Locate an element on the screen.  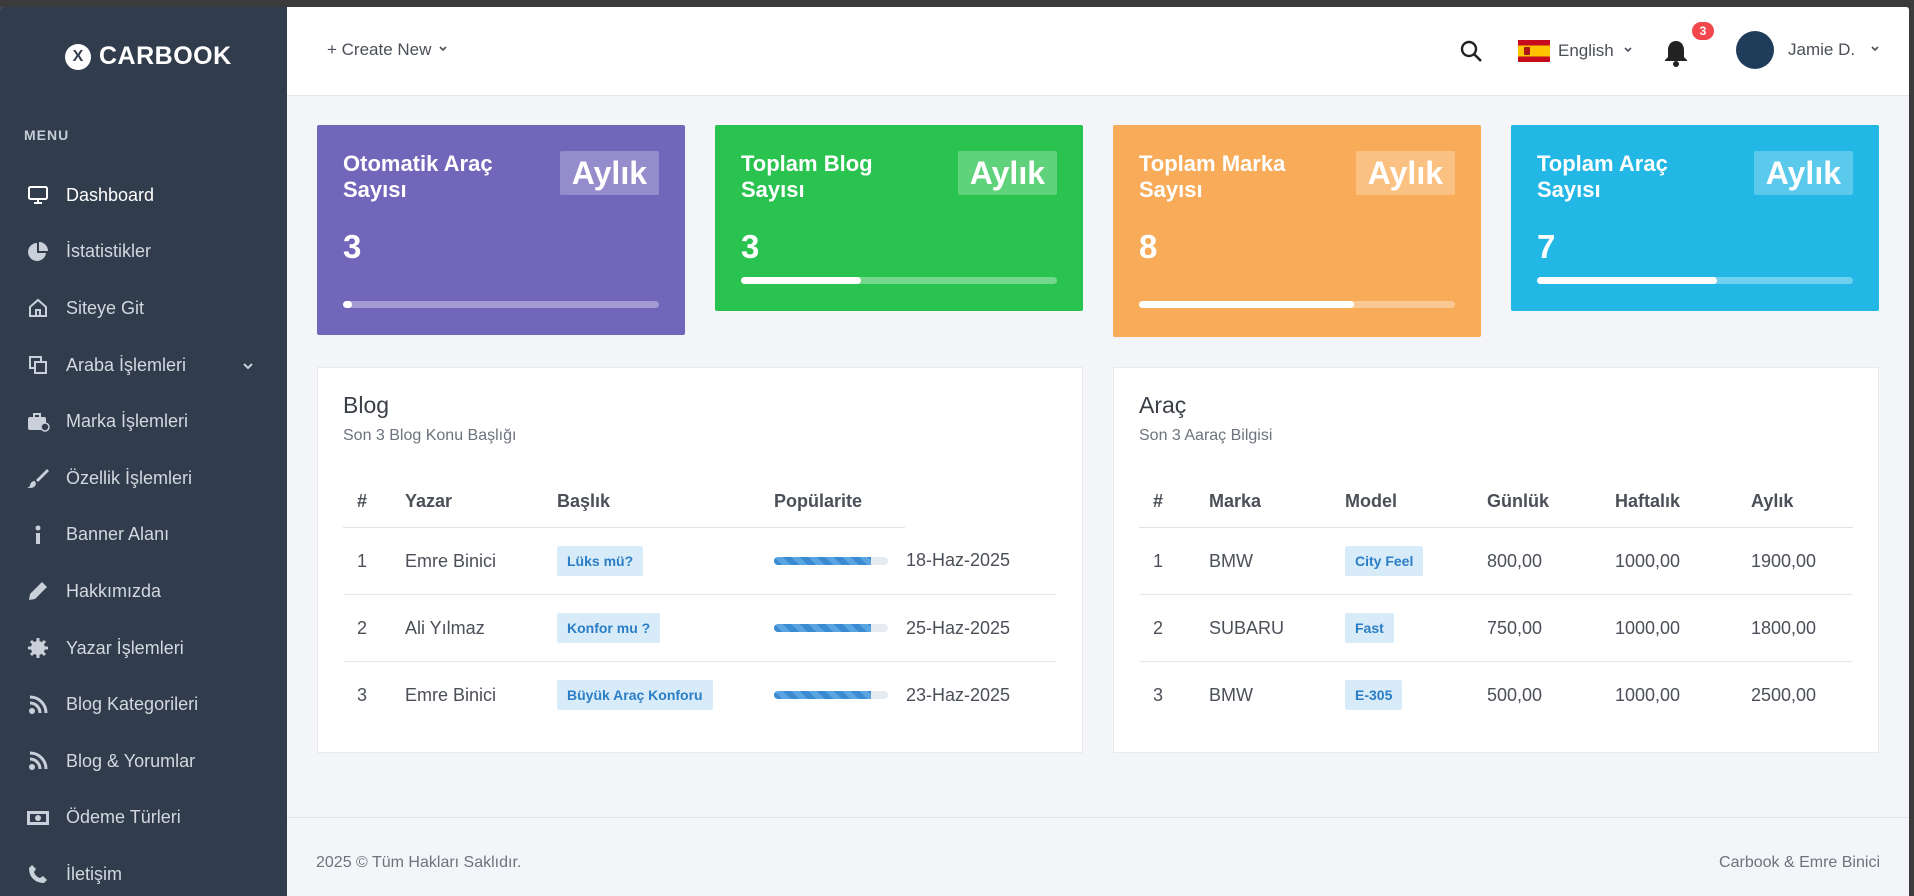
popularity-bar is located at coordinates (831, 628).